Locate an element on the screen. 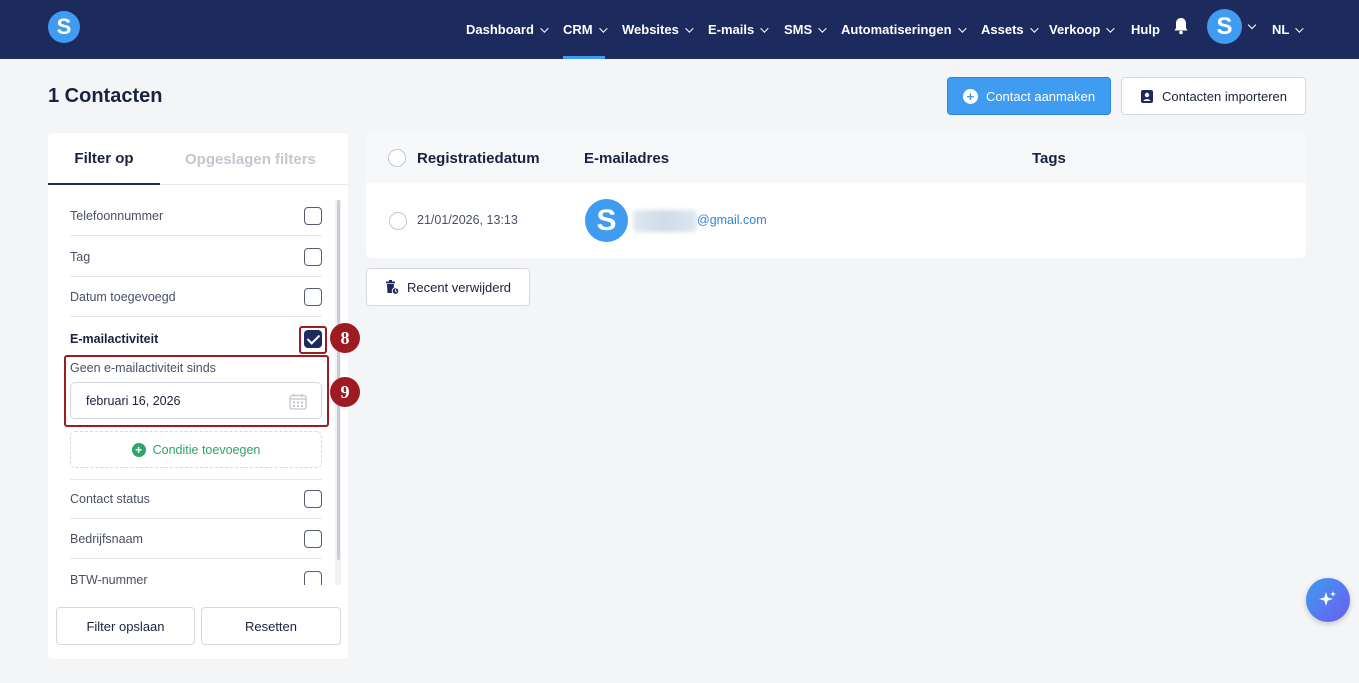 The width and height of the screenshot is (1359, 683). page-title: 1 Contacten is located at coordinates (105, 96).